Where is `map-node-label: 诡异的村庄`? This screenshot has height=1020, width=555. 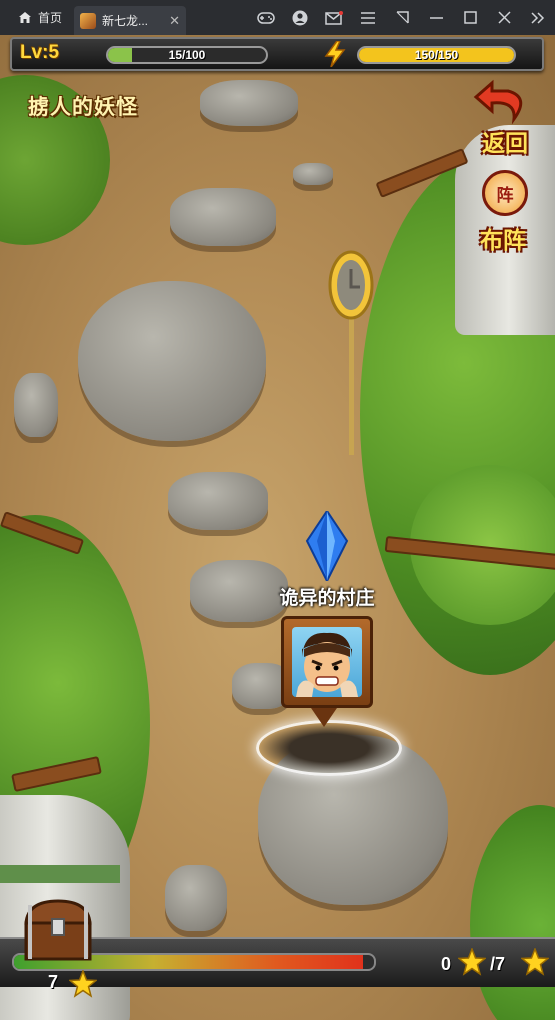 map-node-label: 诡异的村庄 is located at coordinates (327, 598).